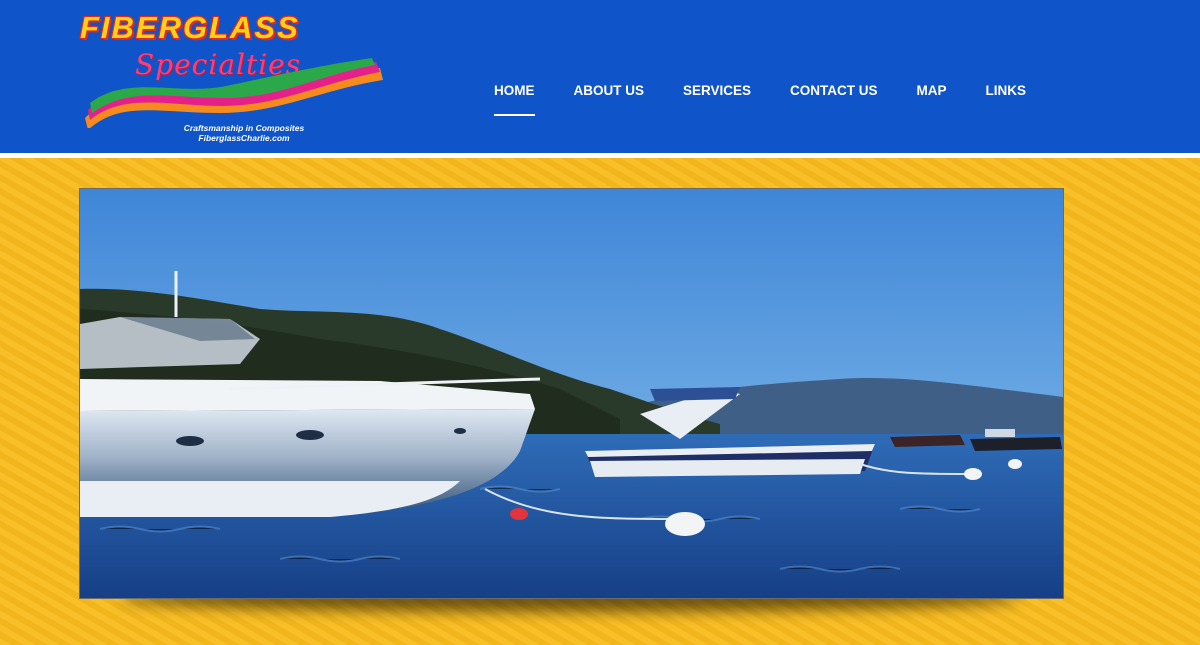  Describe the element at coordinates (244, 138) in the screenshot. I see `logo-website: FiberglassCharlie.com` at that location.